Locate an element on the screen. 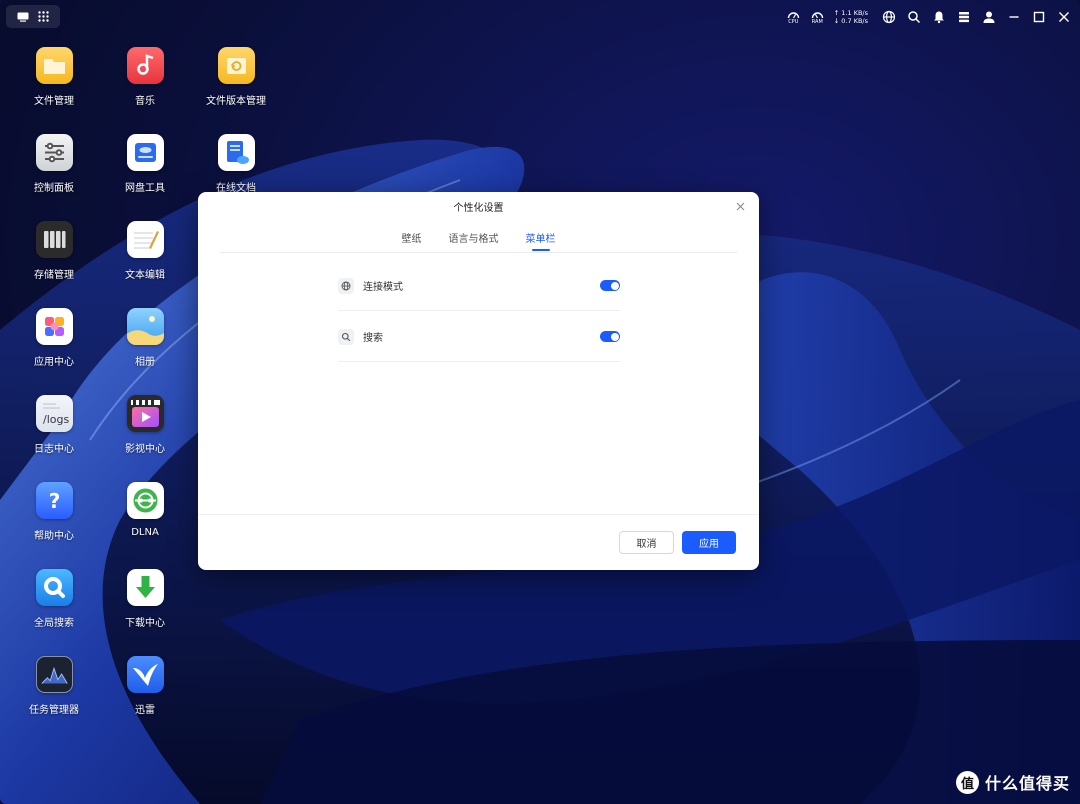 This screenshot has width=1080, height=804. desktop-app-help: ? 帮助中心 is located at coordinates (54, 512).